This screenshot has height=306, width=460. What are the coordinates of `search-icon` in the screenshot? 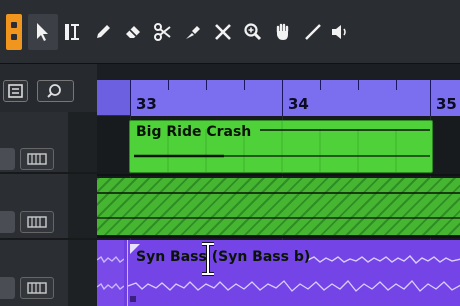 It's located at (54, 91).